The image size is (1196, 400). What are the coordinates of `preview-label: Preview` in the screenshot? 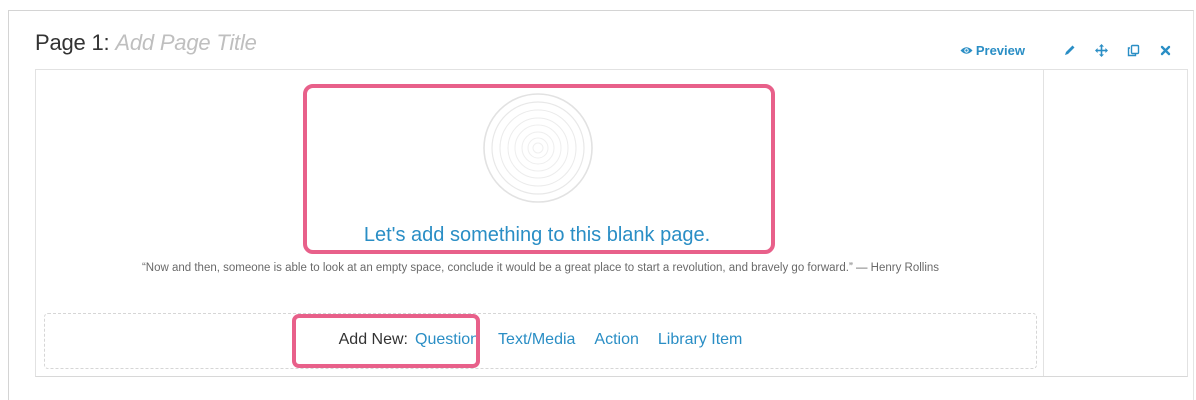 It's located at (1000, 50).